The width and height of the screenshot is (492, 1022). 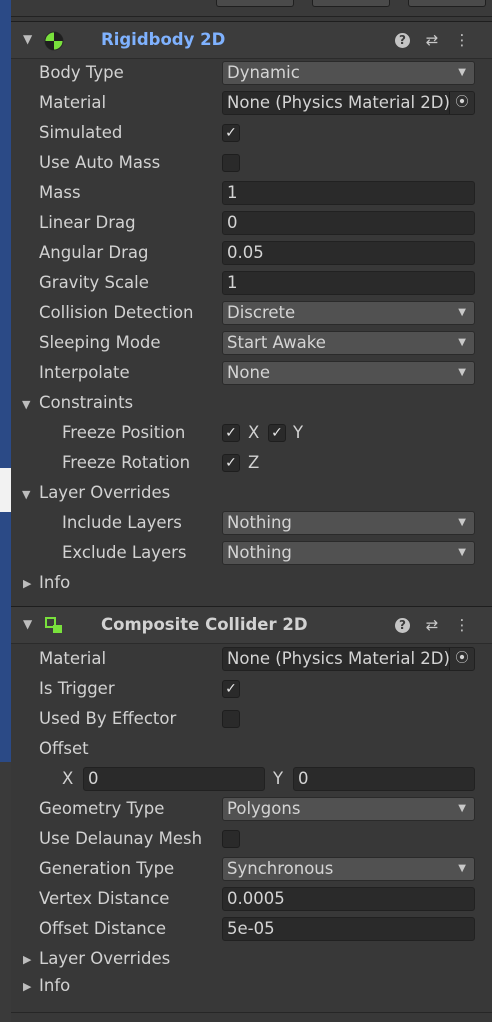 I want to click on collision-detection-dropdown: Discrete ▼, so click(x=348, y=313).